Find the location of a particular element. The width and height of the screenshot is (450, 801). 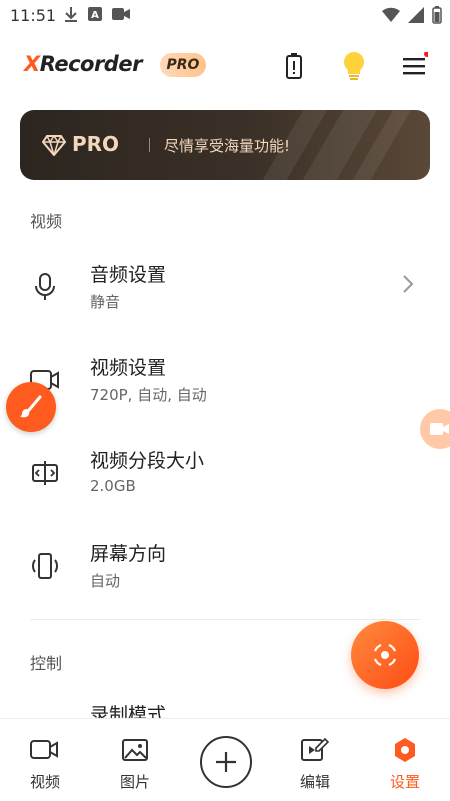

setting-subtitle: 720P, 自动, 自动 is located at coordinates (148, 395).